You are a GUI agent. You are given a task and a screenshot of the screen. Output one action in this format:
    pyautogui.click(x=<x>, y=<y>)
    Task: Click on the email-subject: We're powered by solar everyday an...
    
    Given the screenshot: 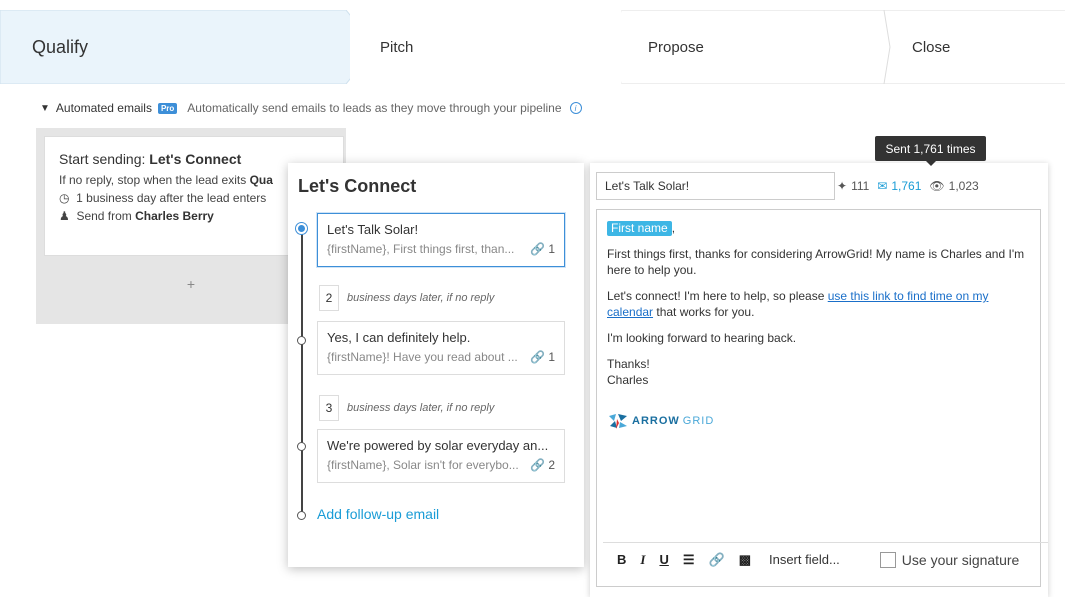 What is the action you would take?
    pyautogui.click(x=438, y=445)
    